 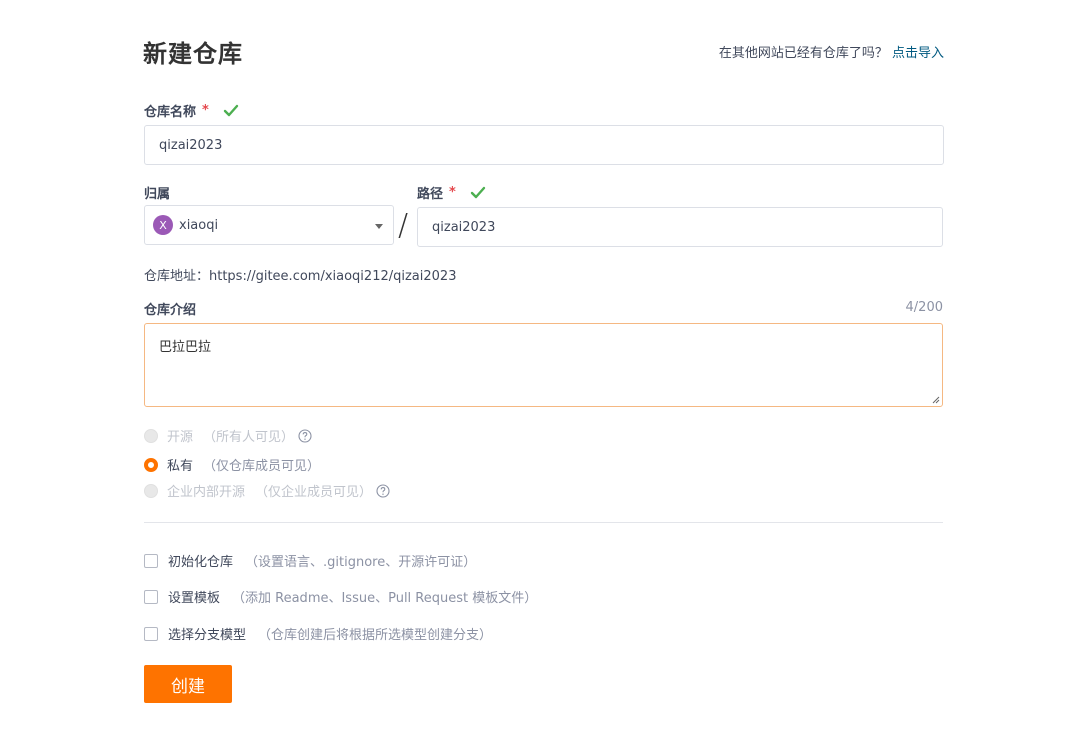 I want to click on owner-label-text: 归属, so click(x=157, y=194).